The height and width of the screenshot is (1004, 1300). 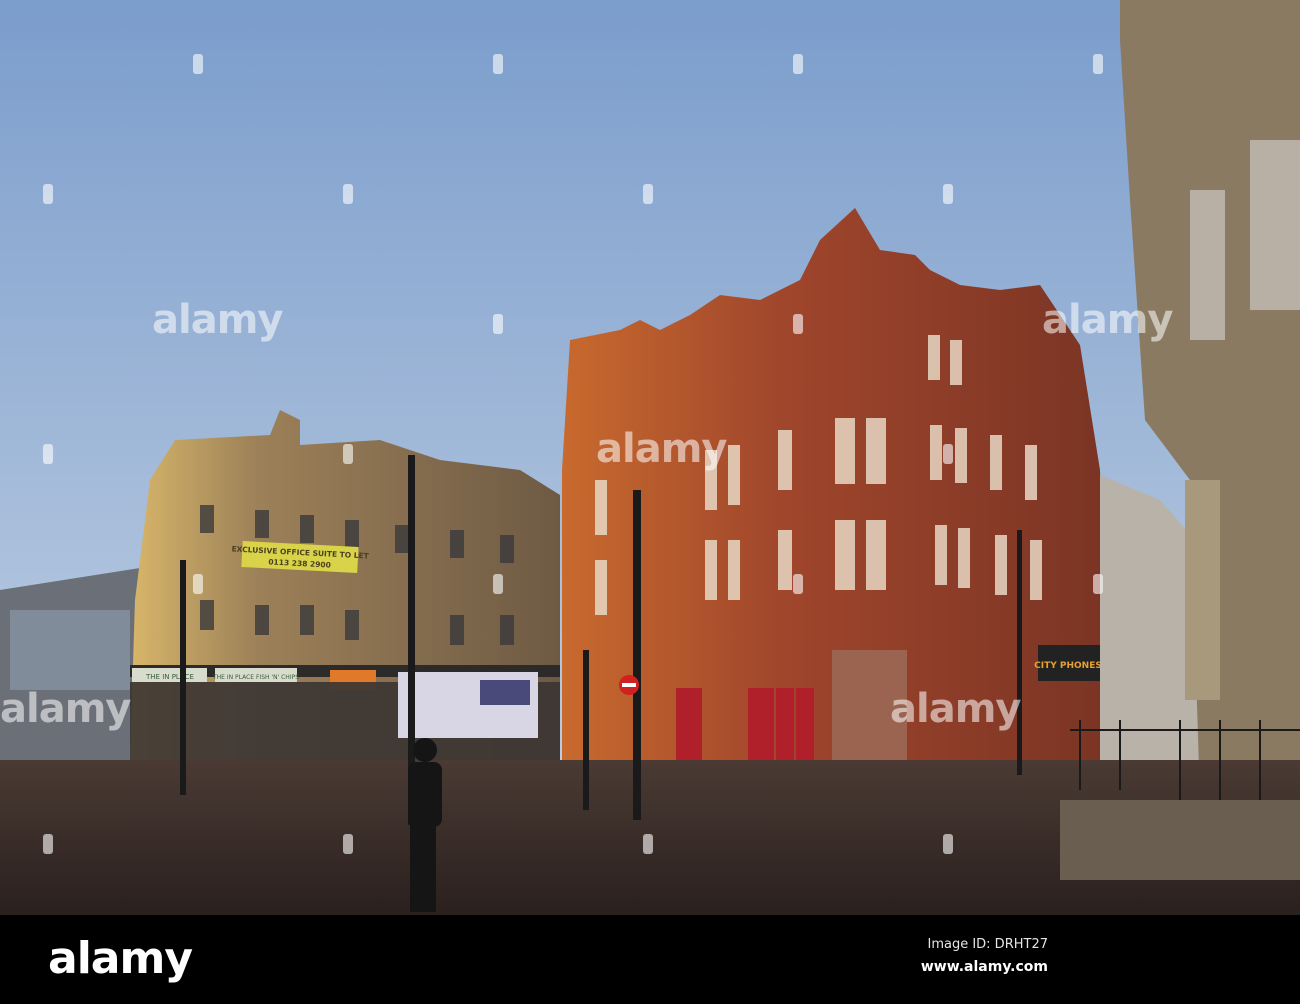 I want to click on image-id: Image ID: DRHT27, so click(x=987, y=944).